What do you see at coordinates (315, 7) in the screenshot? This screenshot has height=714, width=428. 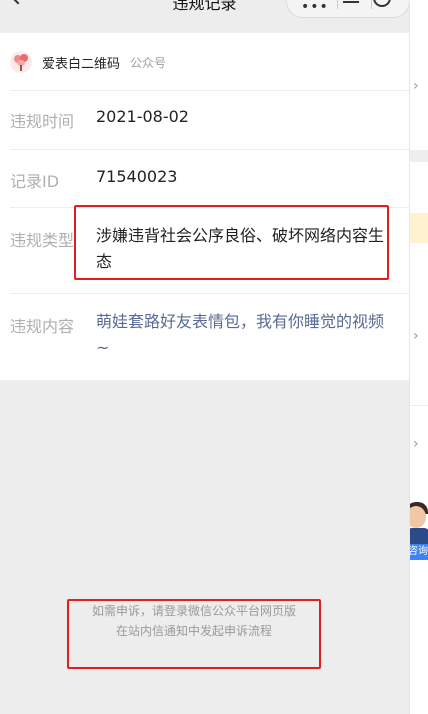 I see `more-dots-icon: •••` at bounding box center [315, 7].